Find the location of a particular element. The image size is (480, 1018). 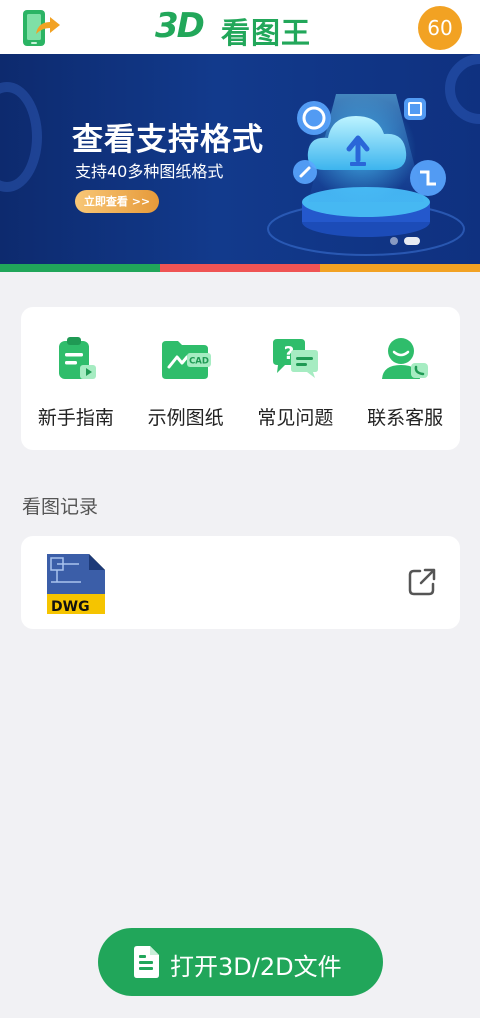

top-bar: 3D 看图王 60 is located at coordinates (240, 27).